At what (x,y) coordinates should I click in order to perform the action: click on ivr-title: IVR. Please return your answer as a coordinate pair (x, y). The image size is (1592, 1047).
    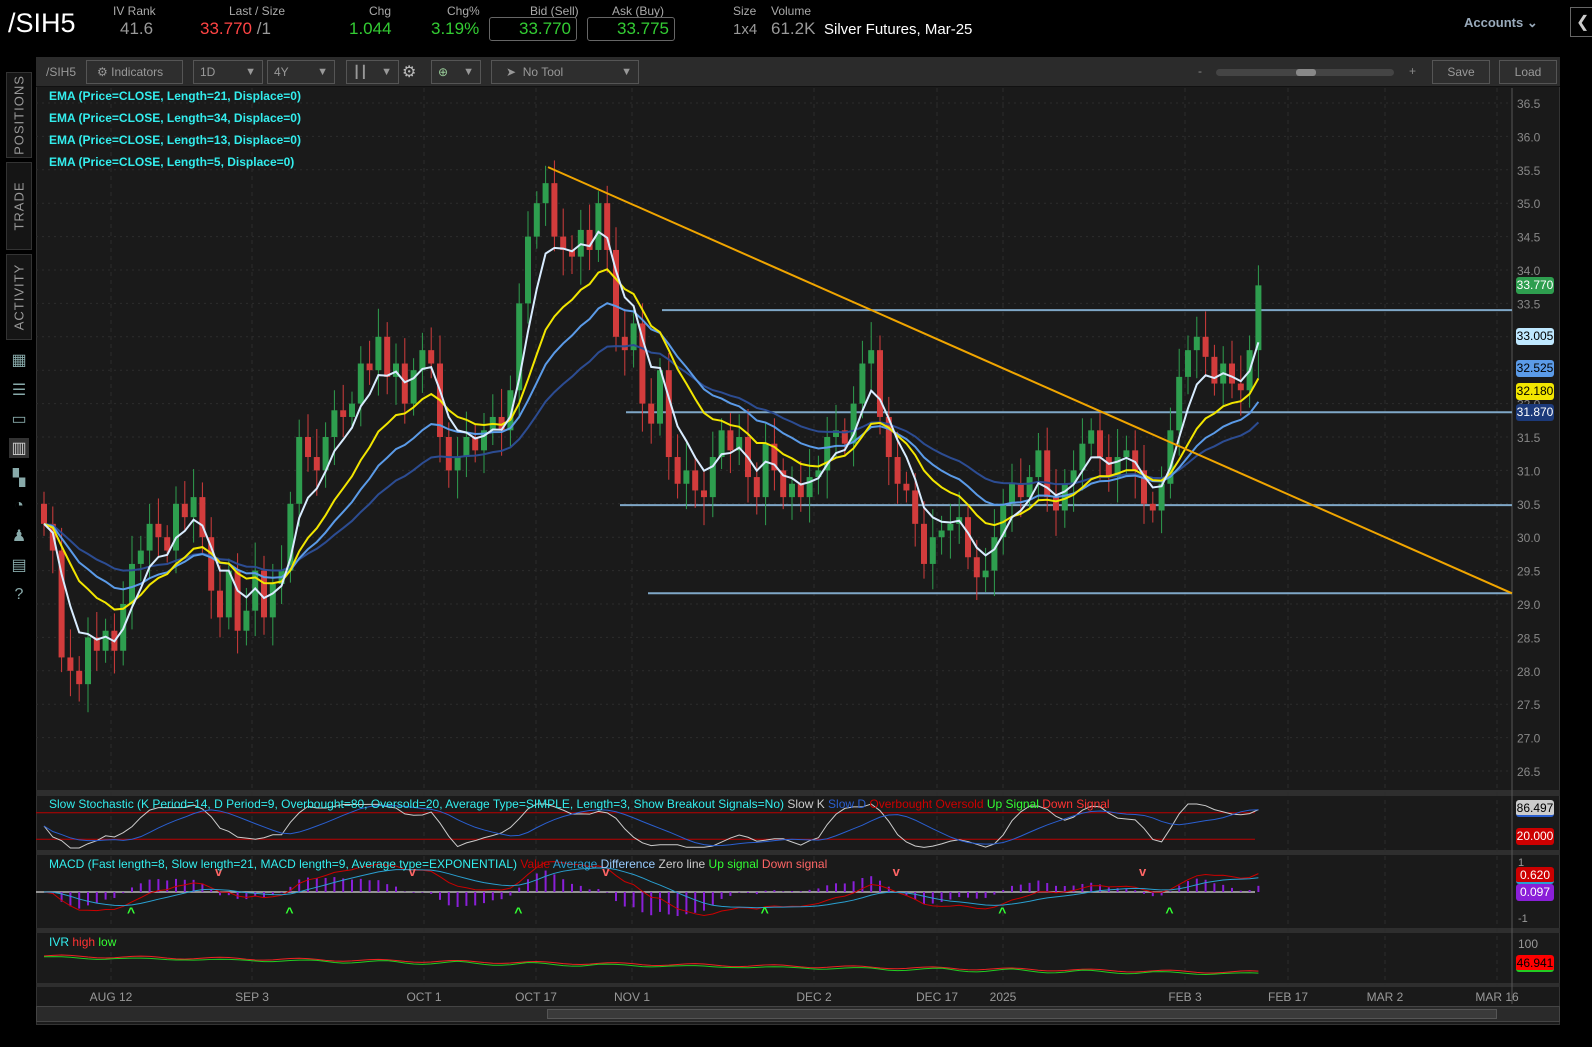
    Looking at the image, I should click on (59, 942).